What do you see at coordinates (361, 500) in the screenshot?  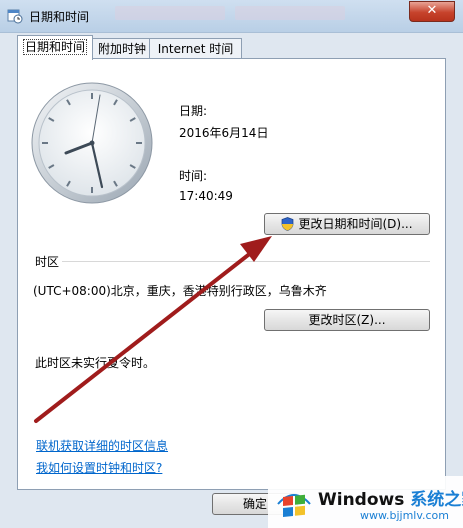 I see `watermark-brand-windows: Windows` at bounding box center [361, 500].